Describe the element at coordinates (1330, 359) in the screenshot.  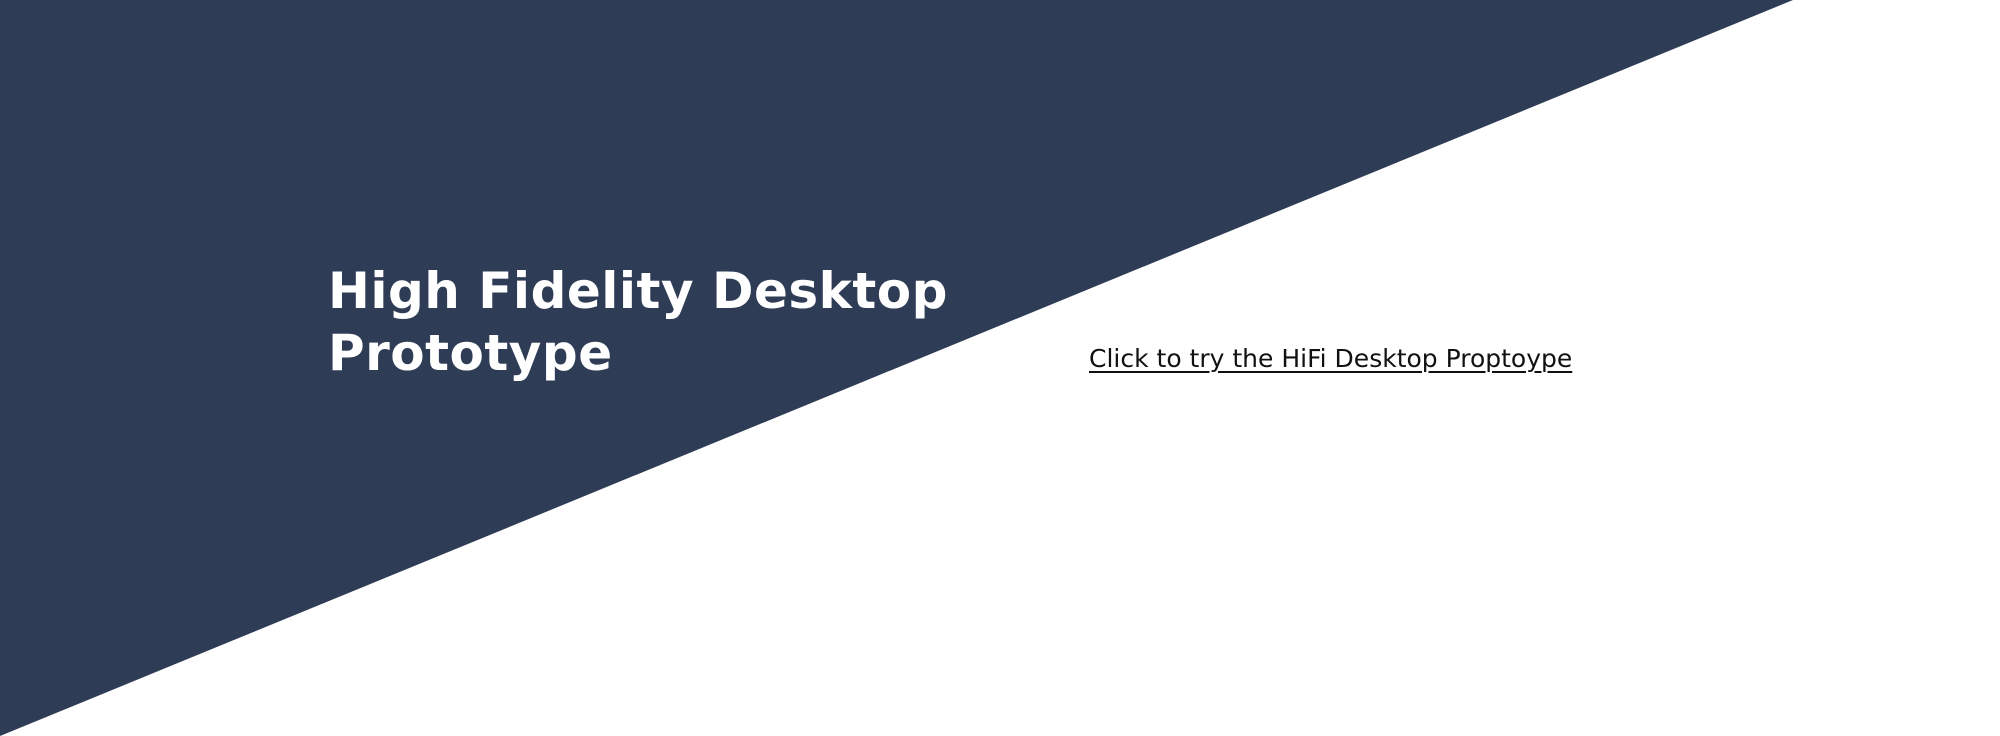
I see `prototype-link: Click to try the HiFi Desktop Proptoype` at that location.